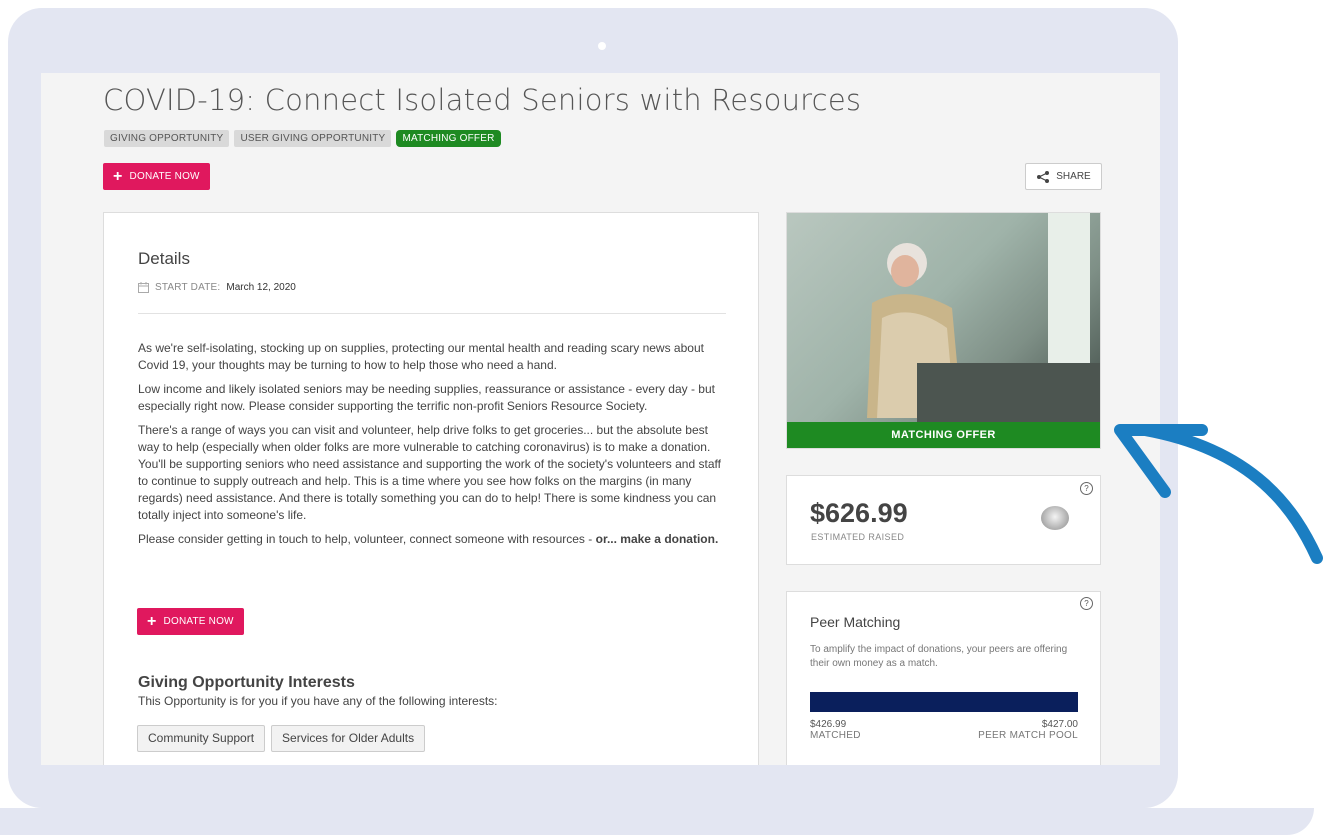 This screenshot has width=1326, height=835. What do you see at coordinates (432, 313) in the screenshot?
I see `divider` at bounding box center [432, 313].